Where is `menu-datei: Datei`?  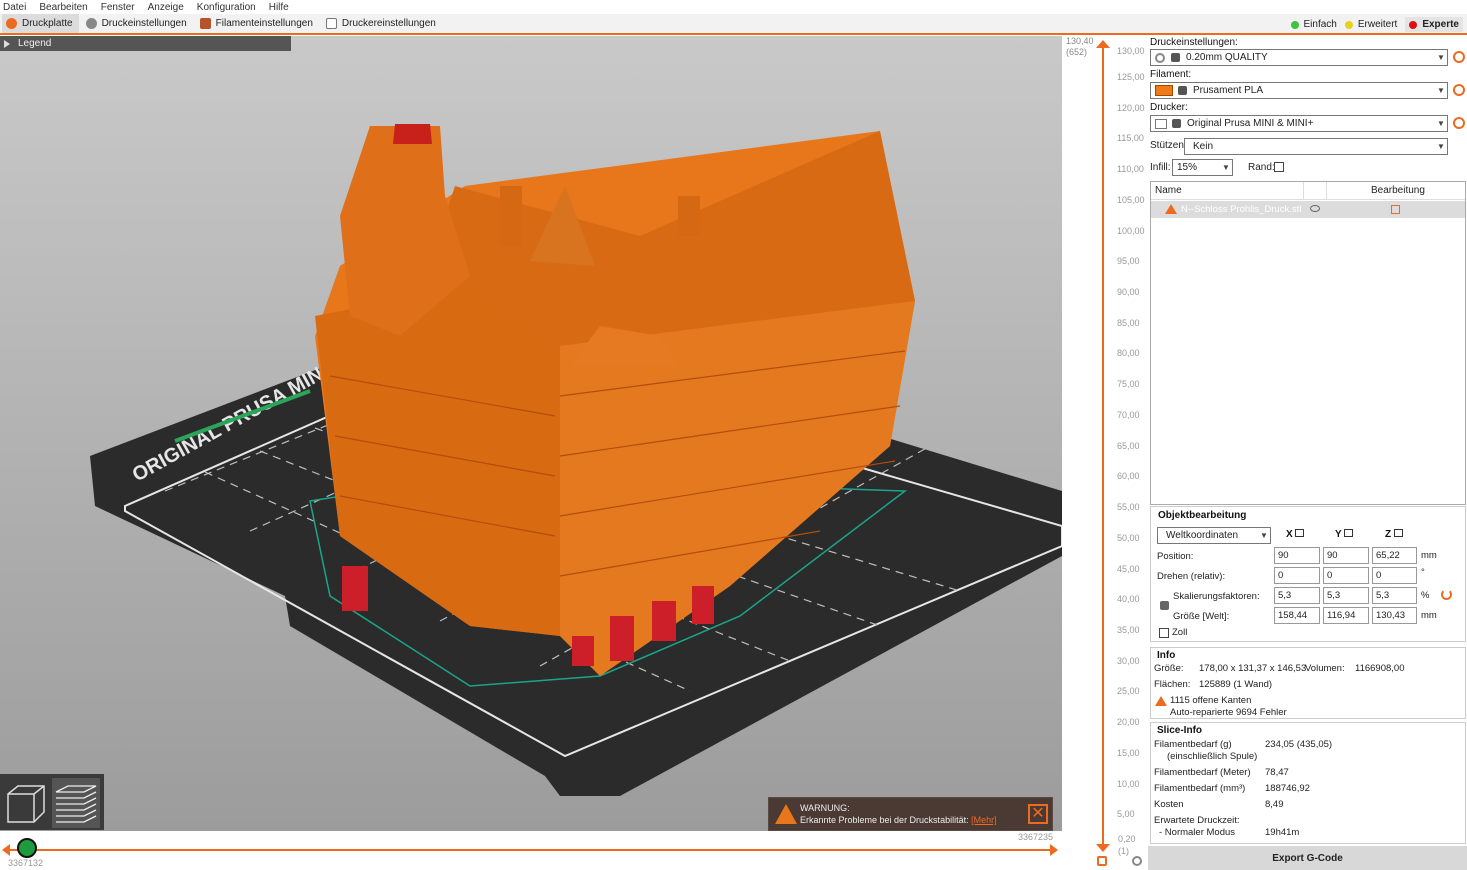
menu-datei: Datei is located at coordinates (14, 7).